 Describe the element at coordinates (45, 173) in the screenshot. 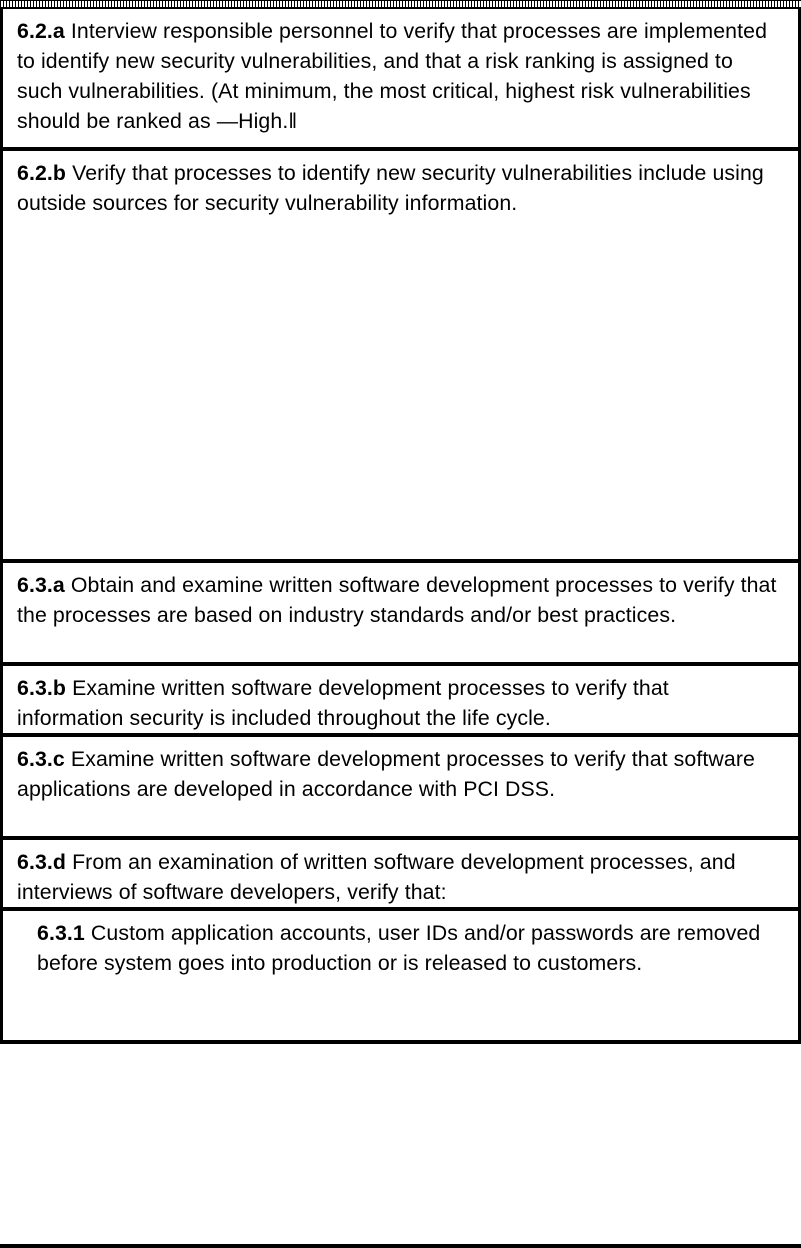

I see `procedure-number: 6.2.b` at that location.